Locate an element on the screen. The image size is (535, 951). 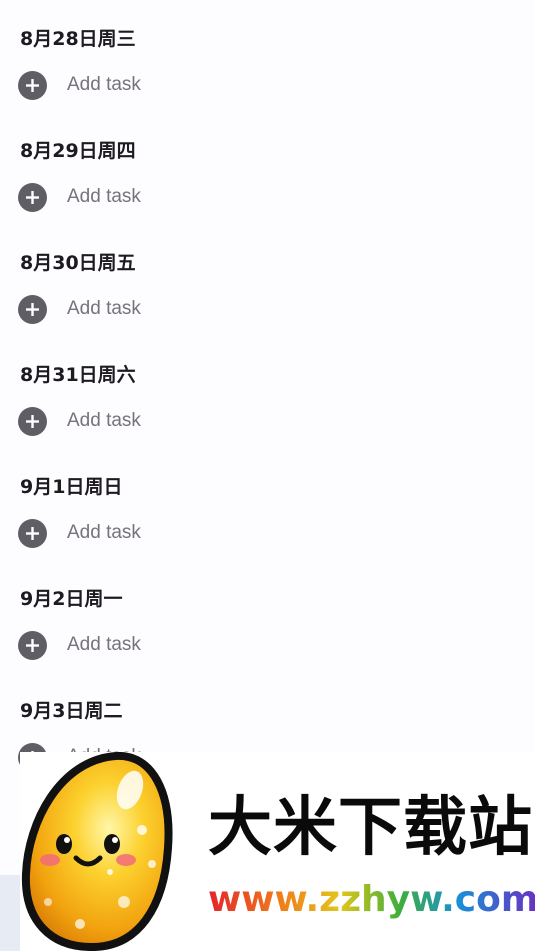
day-heading: 8月29日周四 is located at coordinates (78, 151).